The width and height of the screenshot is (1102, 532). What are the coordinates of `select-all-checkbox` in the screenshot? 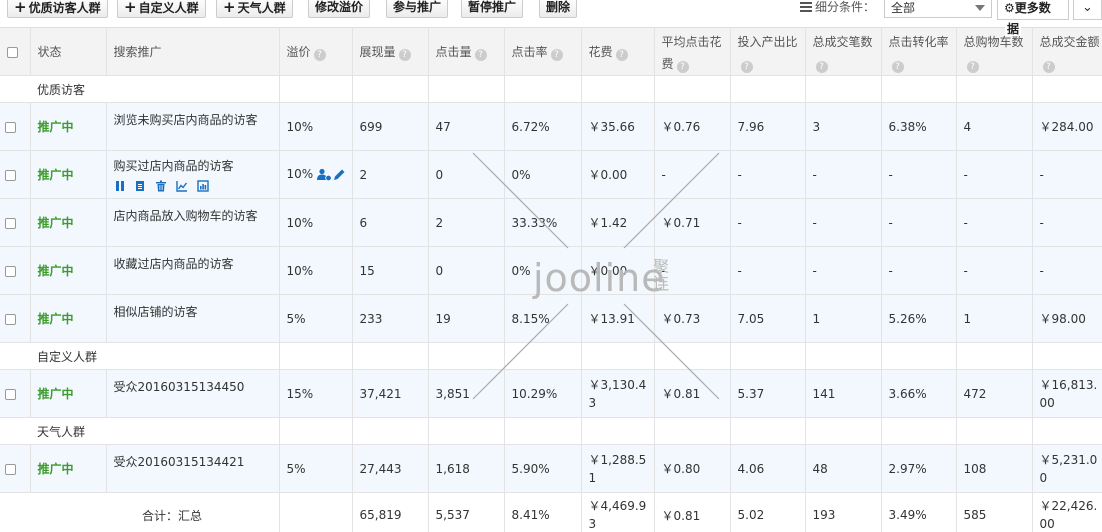 It's located at (15, 51).